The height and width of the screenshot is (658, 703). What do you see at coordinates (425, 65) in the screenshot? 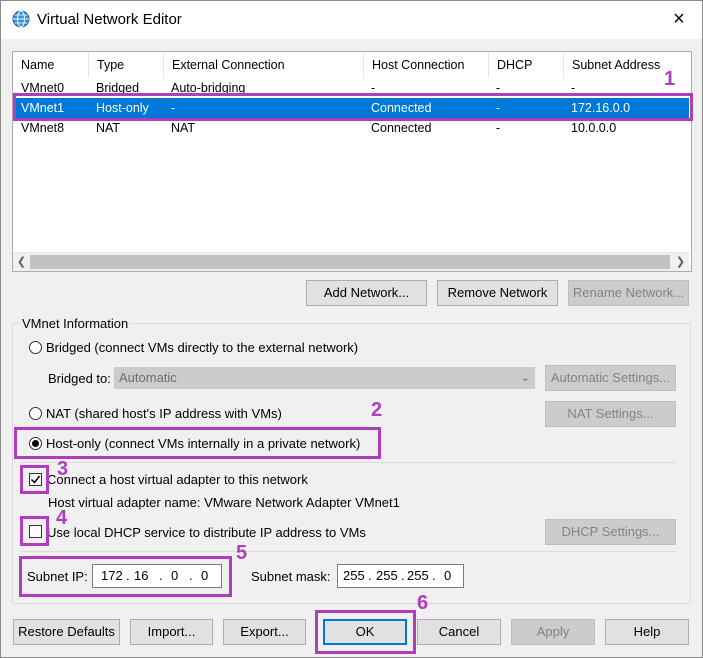
I see `column-header-host-connection: Host Connection` at bounding box center [425, 65].